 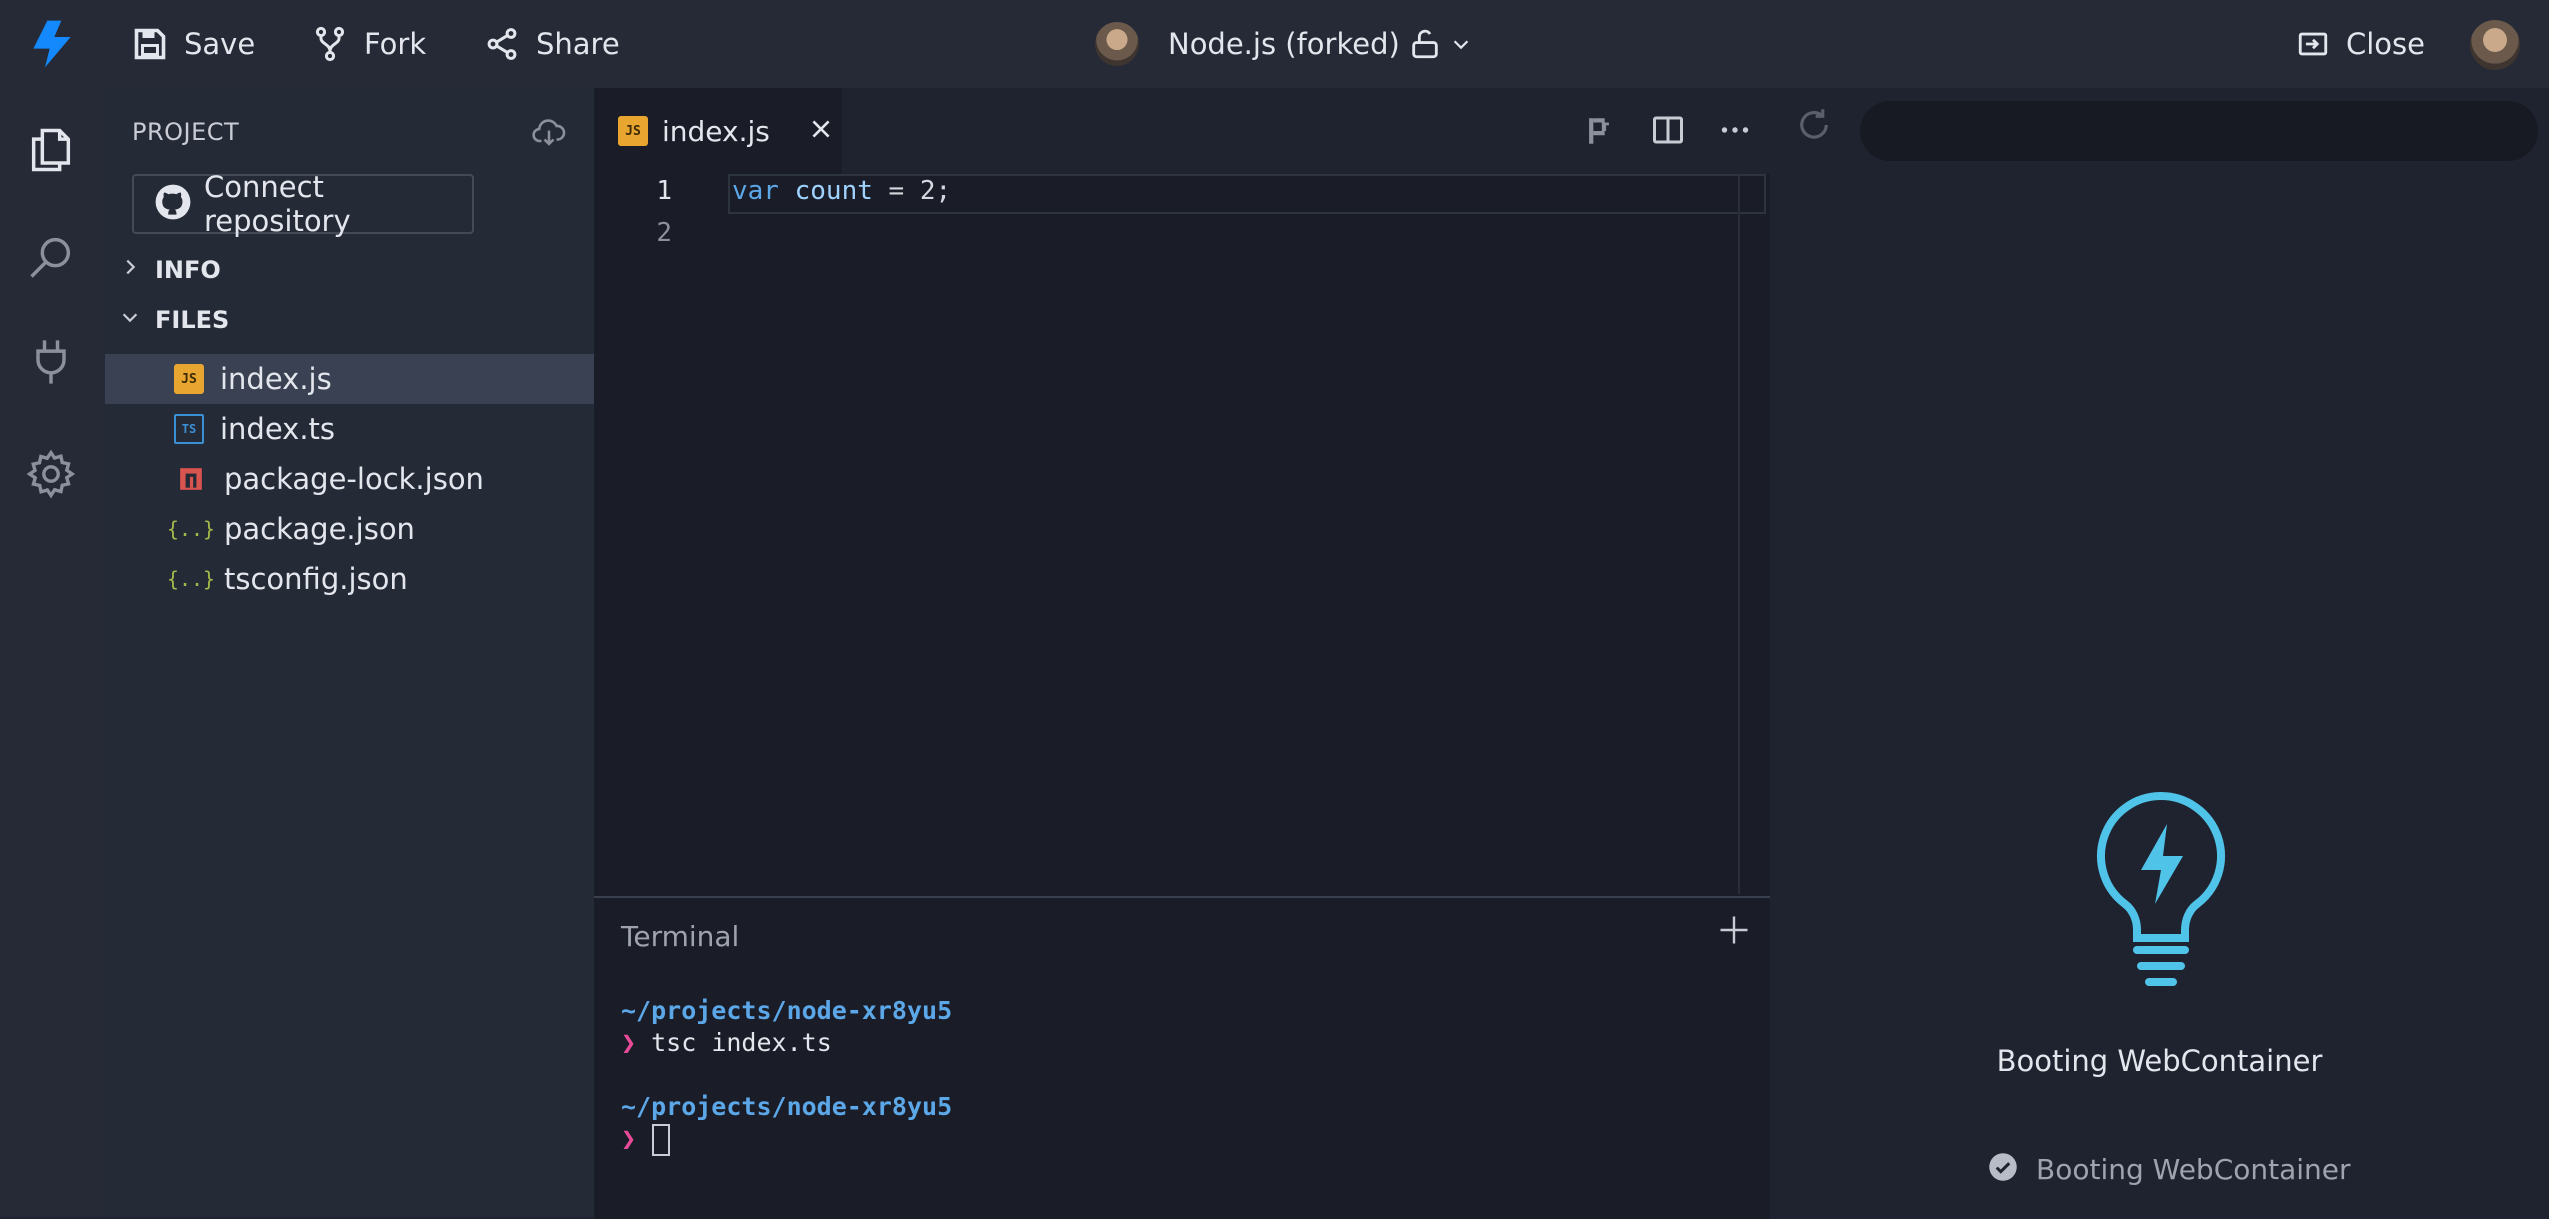 I want to click on close-label: Close, so click(x=2385, y=44).